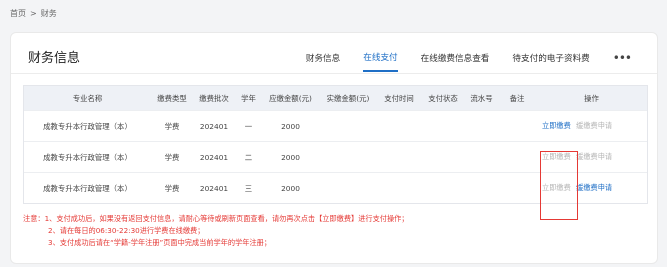 This screenshot has height=267, width=667. I want to click on col-header-paid: 实缴金额(元), so click(348, 98).